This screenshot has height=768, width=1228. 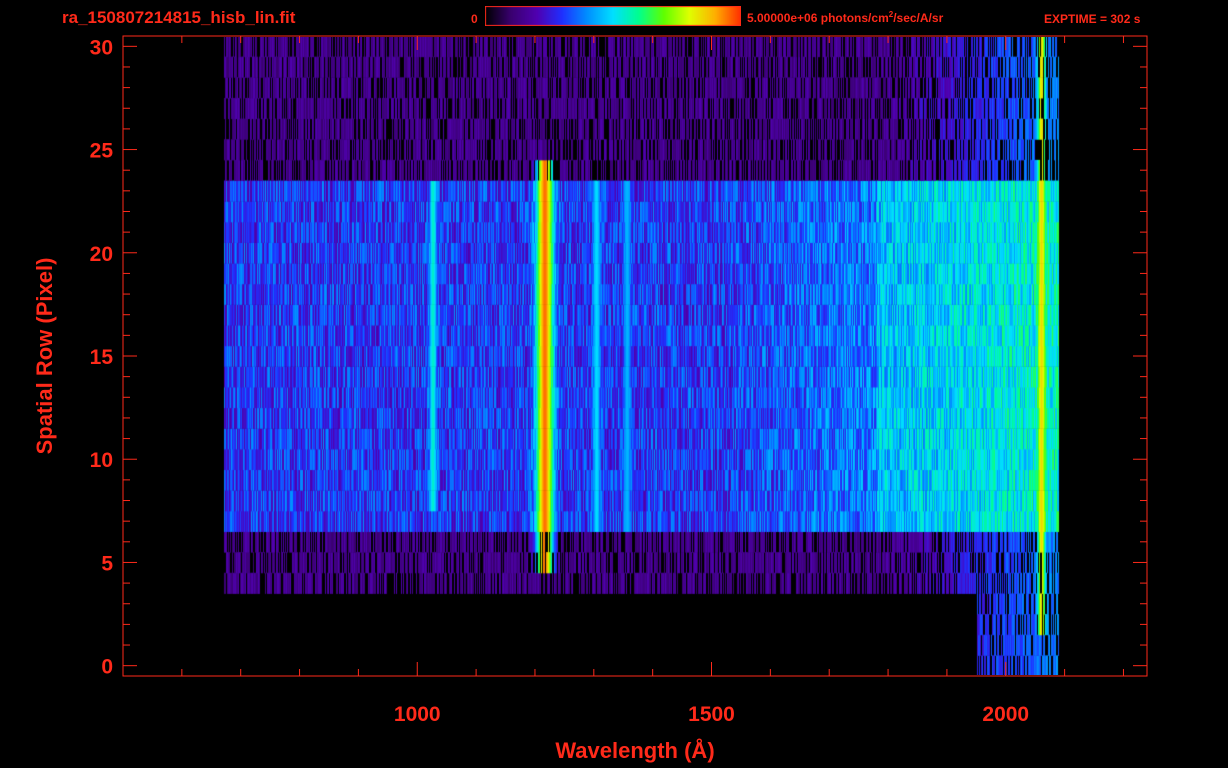 What do you see at coordinates (1005, 714) in the screenshot?
I see `x-tick-label: 2000` at bounding box center [1005, 714].